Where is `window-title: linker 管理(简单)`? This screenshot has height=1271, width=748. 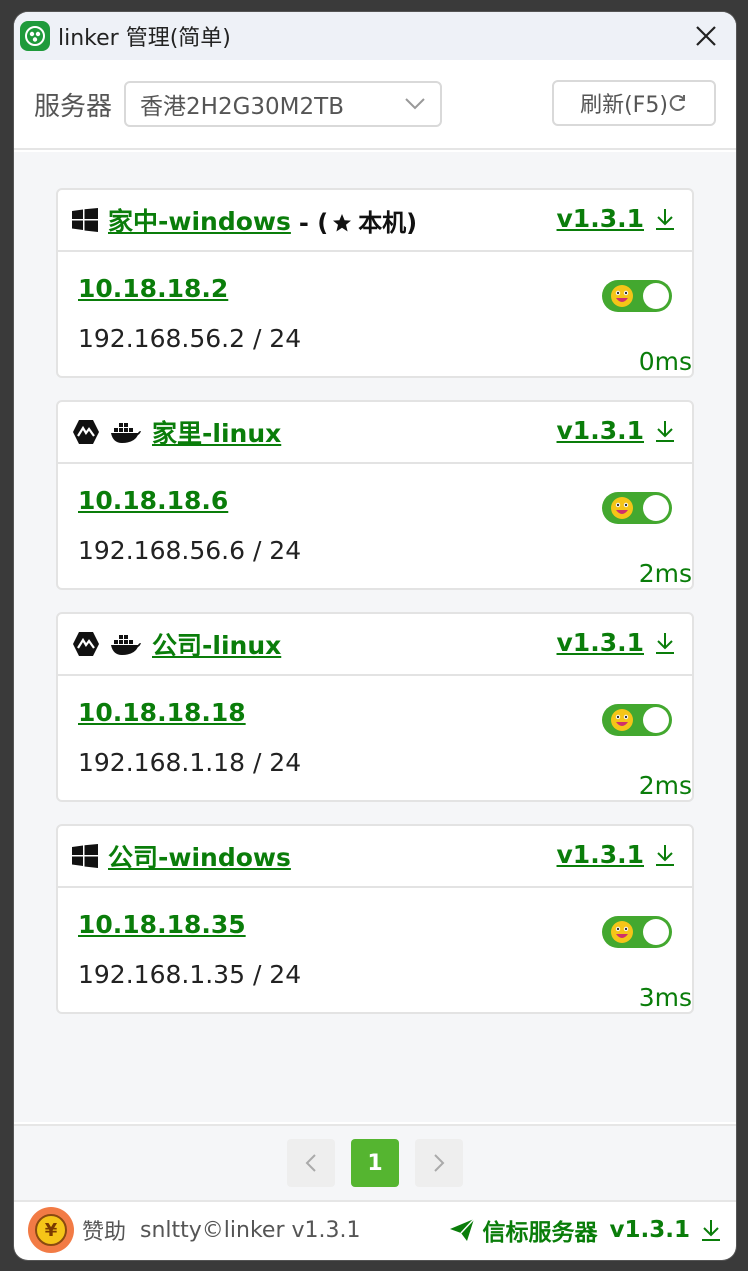 window-title: linker 管理(简单) is located at coordinates (144, 38).